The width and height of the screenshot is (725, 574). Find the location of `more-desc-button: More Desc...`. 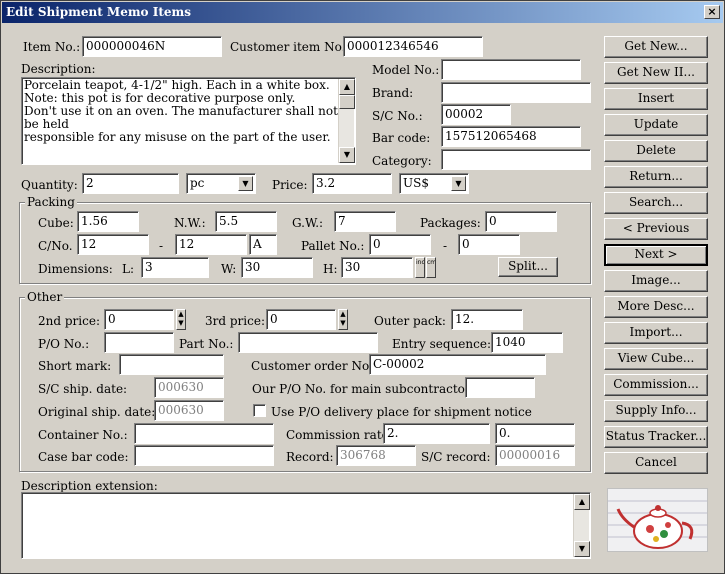

more-desc-button: More Desc... is located at coordinates (656, 307).